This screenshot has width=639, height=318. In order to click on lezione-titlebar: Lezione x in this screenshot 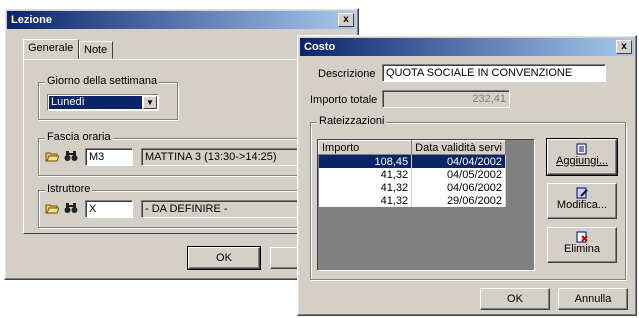, I will do `click(181, 20)`.